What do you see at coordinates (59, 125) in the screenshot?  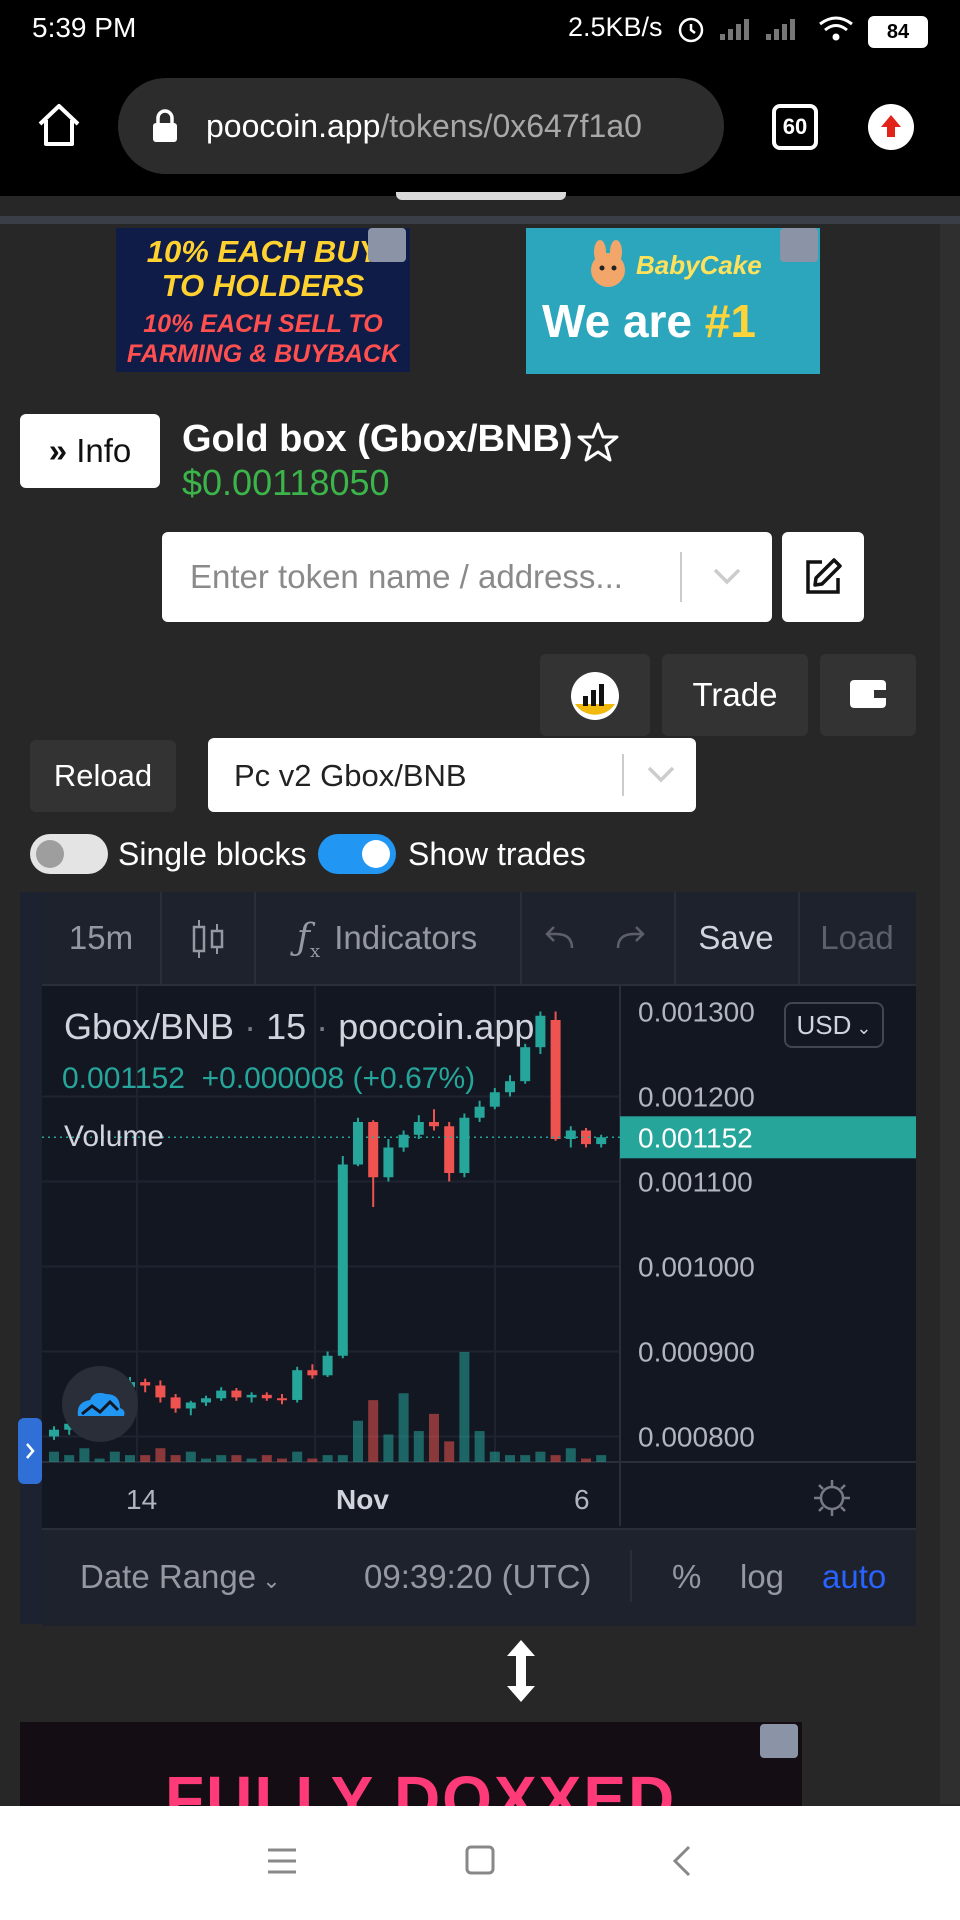 I see `home-icon` at bounding box center [59, 125].